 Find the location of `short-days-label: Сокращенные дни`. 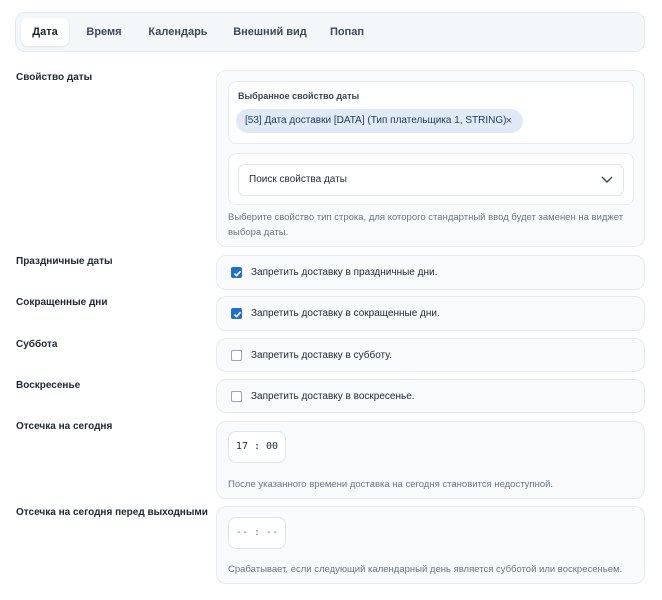

short-days-label: Сокращенные дни is located at coordinates (62, 302).